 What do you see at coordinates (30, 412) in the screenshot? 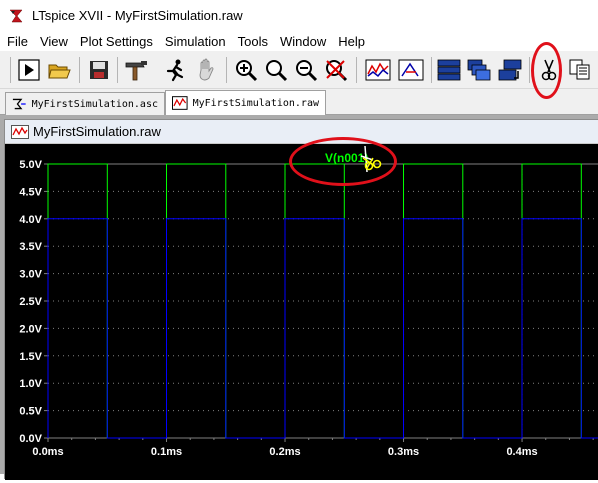
I see `y-tick-label: 0.5V` at bounding box center [30, 412].